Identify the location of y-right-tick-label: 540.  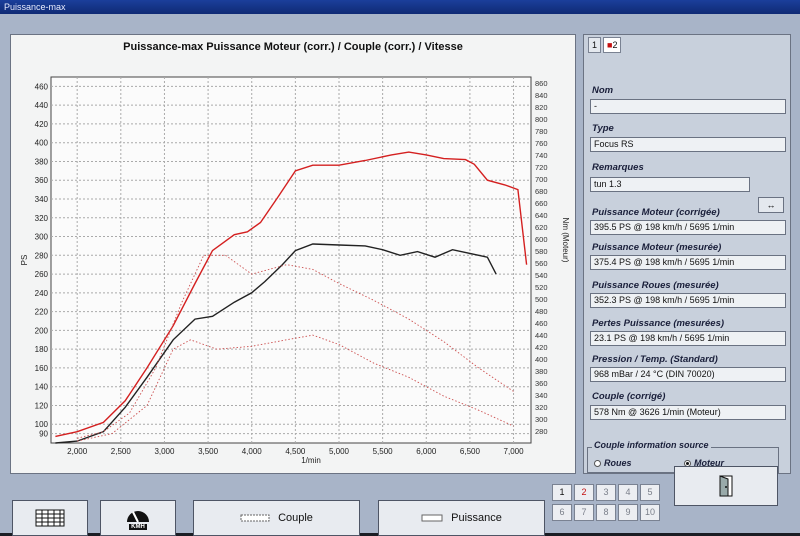
(541, 275).